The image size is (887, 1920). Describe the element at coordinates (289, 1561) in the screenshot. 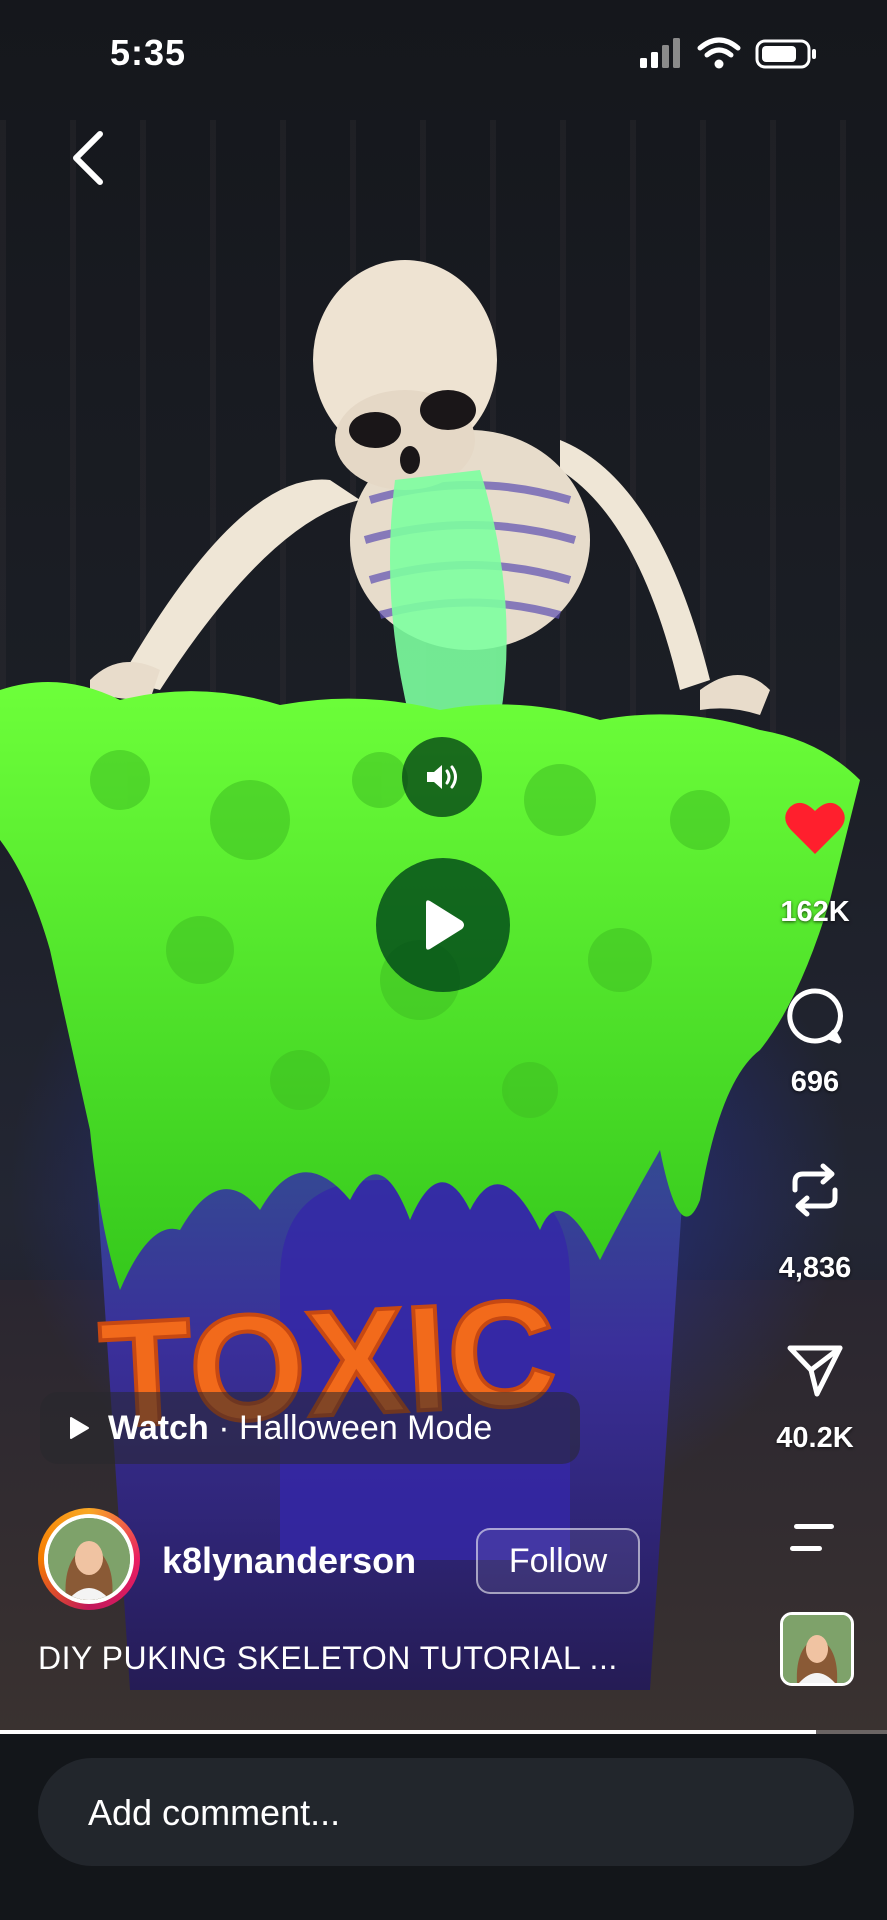

I see `author-username: k8lynanderson` at that location.